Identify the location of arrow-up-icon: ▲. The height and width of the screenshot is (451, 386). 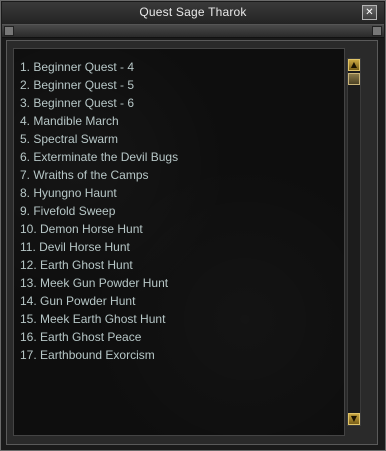
(354, 64).